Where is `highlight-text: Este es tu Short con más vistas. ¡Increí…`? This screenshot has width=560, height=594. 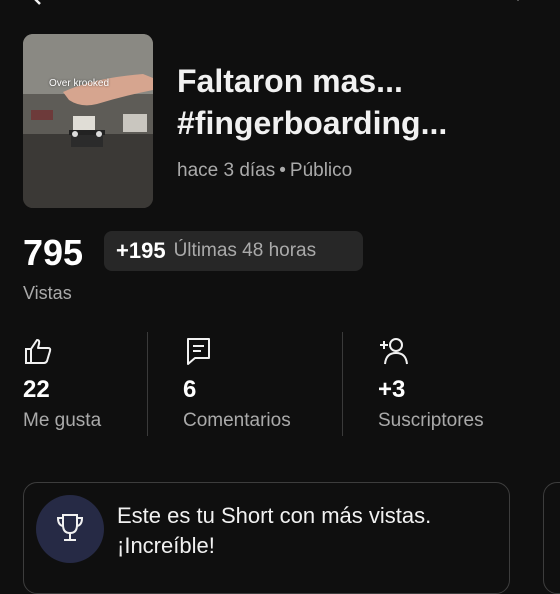
highlight-text: Este es tu Short con más vistas. ¡Increí… is located at coordinates (274, 531).